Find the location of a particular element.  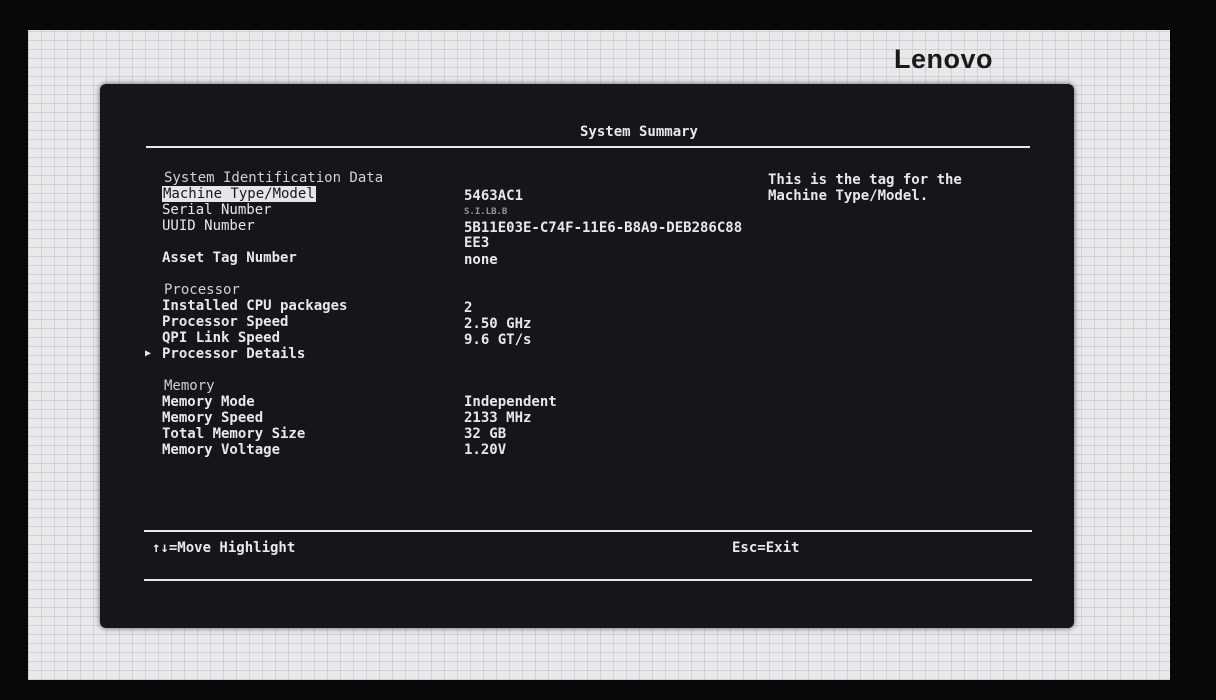

esc-exit-hint: Esc=Exit is located at coordinates (766, 548).